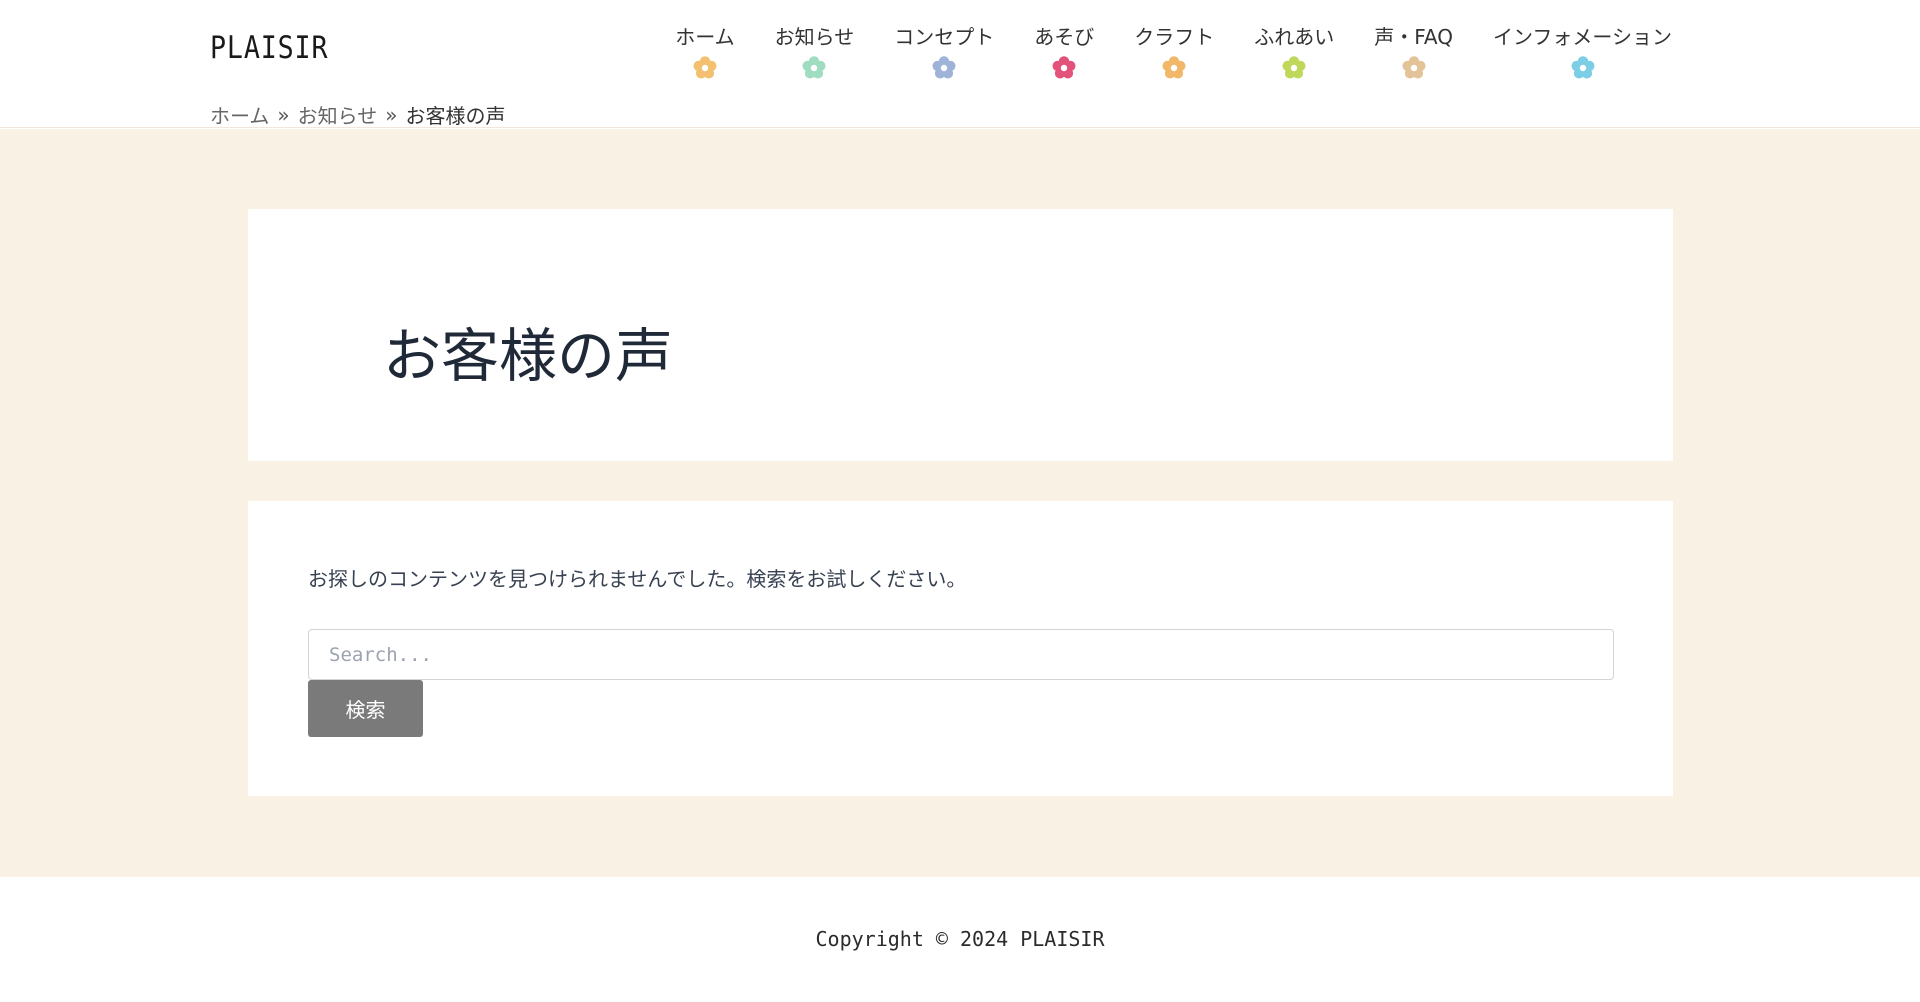 The image size is (1920, 1002). I want to click on page-title: お客様の声, so click(528, 356).